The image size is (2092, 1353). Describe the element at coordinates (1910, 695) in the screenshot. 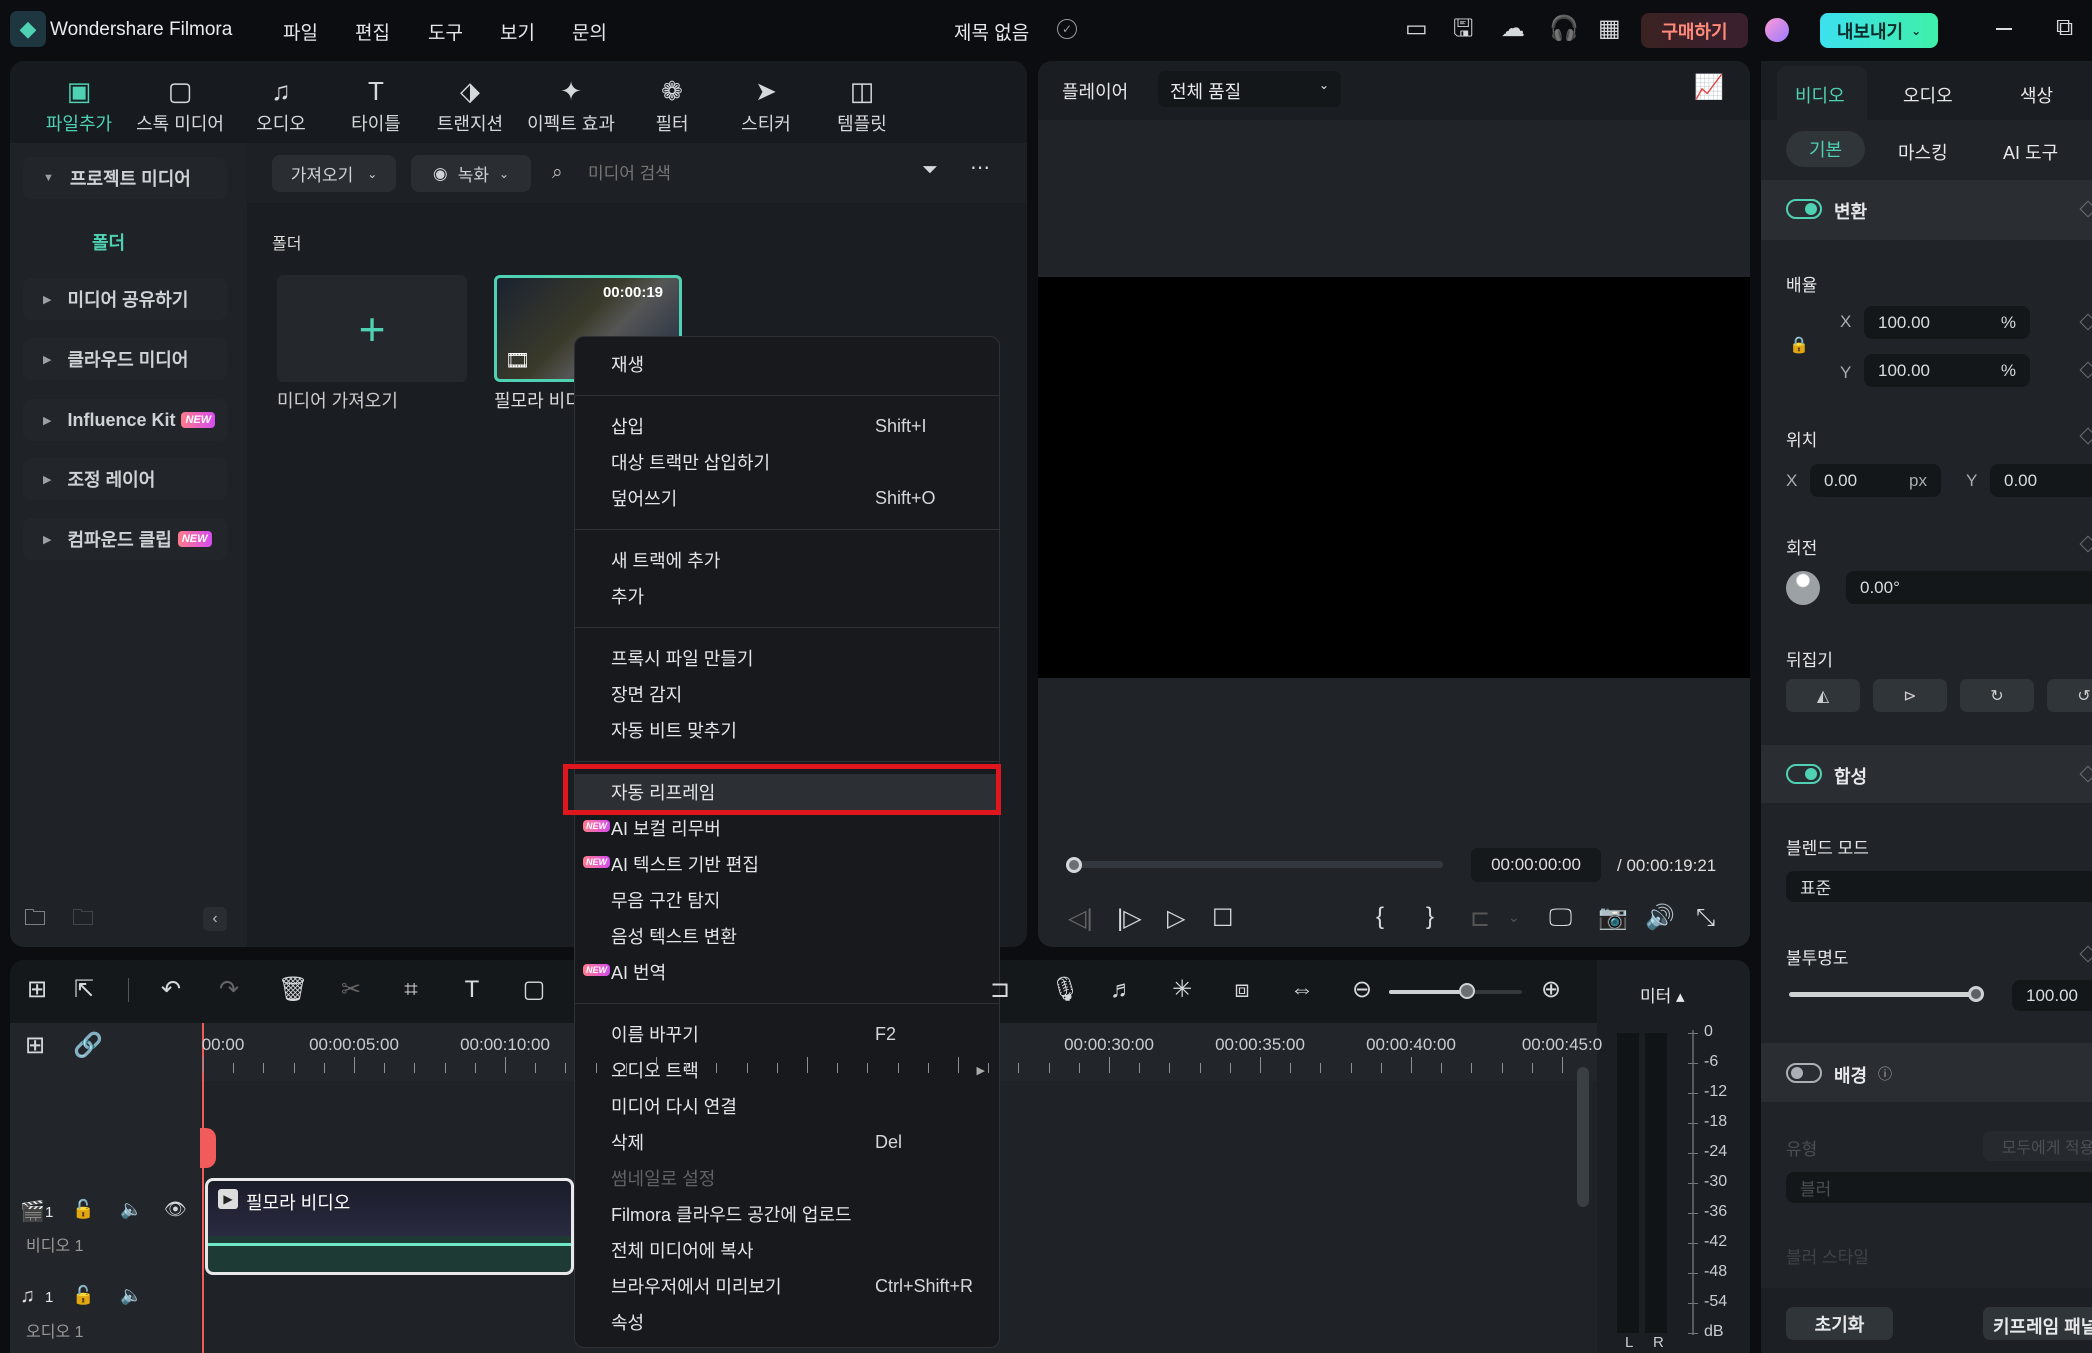

I see `flip-vertical-button: ⊳` at that location.